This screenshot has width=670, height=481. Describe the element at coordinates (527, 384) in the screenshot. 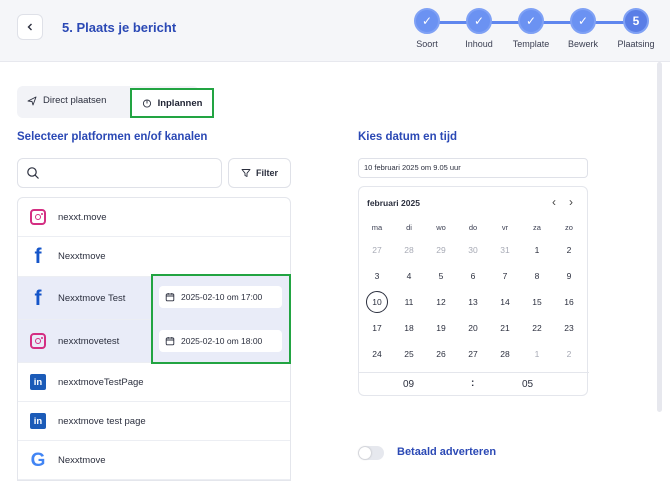

I see `minute-input: 05` at that location.